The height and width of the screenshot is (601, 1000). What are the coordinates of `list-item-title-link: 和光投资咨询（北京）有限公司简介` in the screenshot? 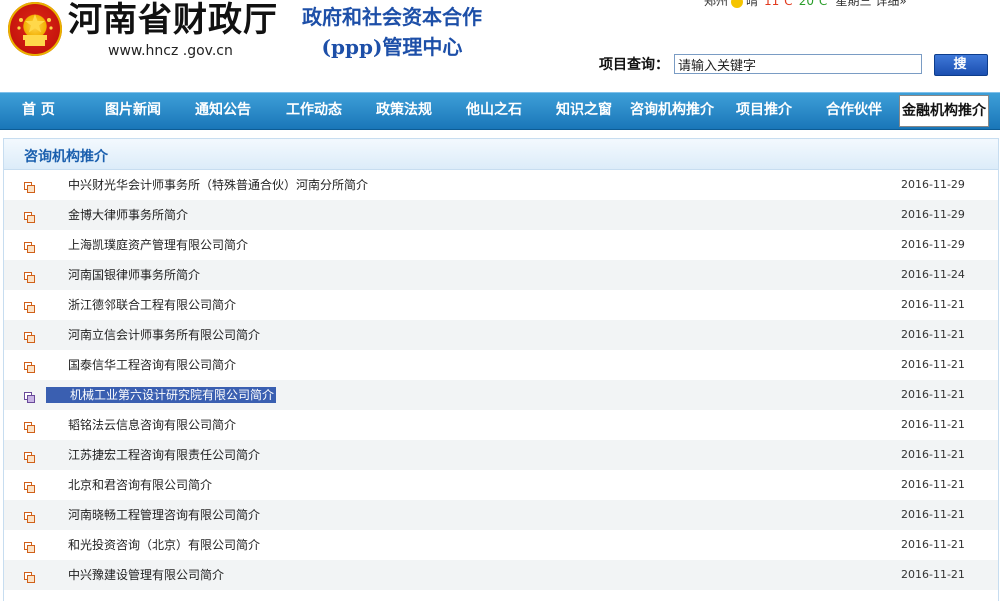 It's located at (164, 545).